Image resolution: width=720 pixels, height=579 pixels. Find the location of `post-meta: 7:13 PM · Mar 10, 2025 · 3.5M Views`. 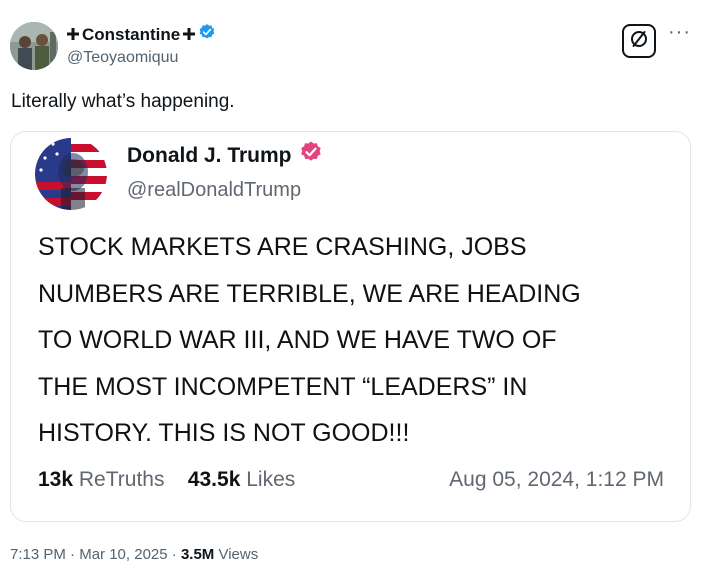

post-meta: 7:13 PM · Mar 10, 2025 · 3.5M Views is located at coordinates (134, 555).